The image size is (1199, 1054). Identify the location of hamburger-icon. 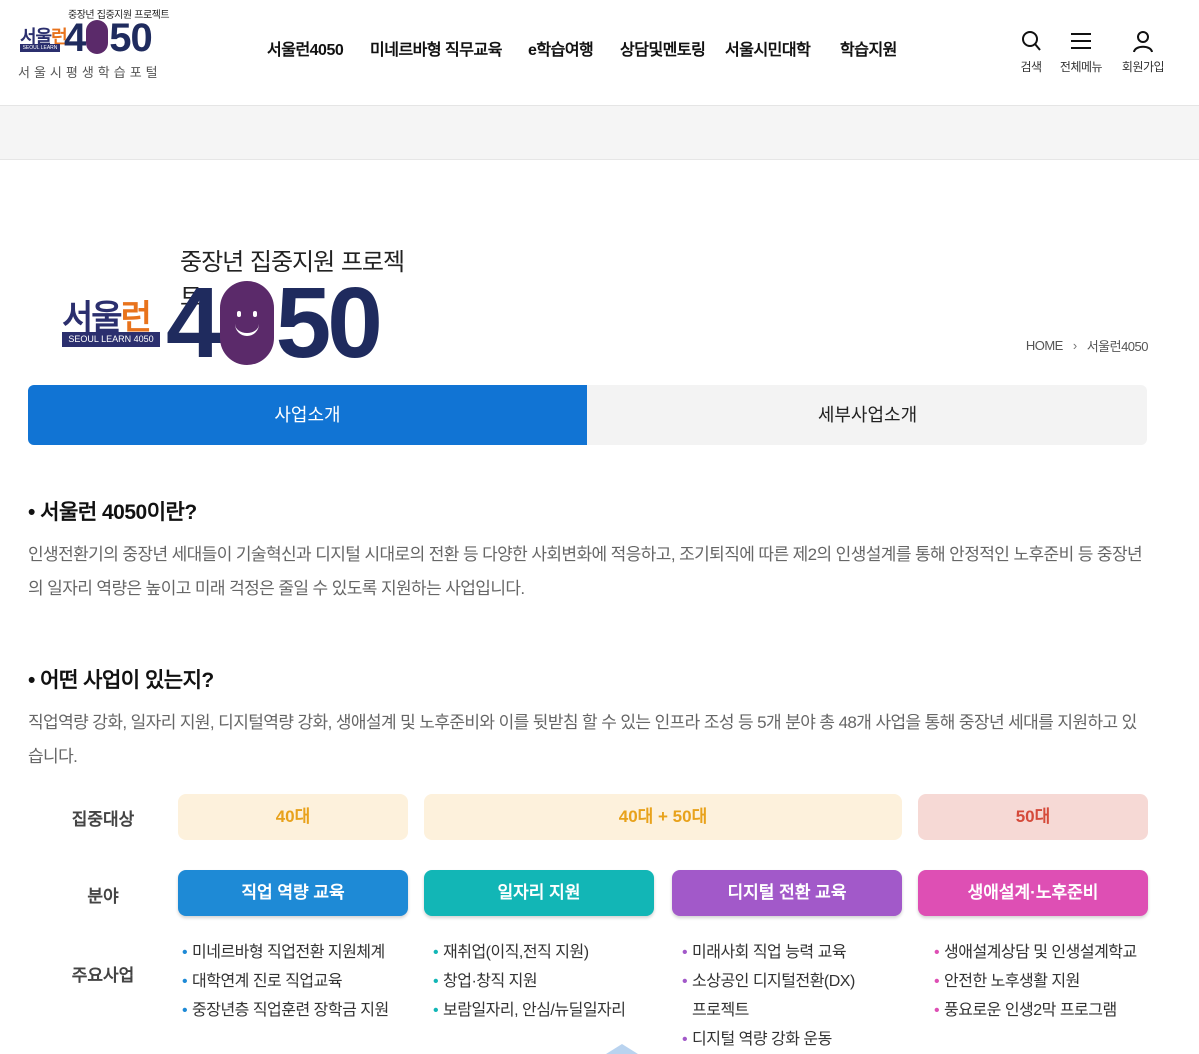
(1081, 41).